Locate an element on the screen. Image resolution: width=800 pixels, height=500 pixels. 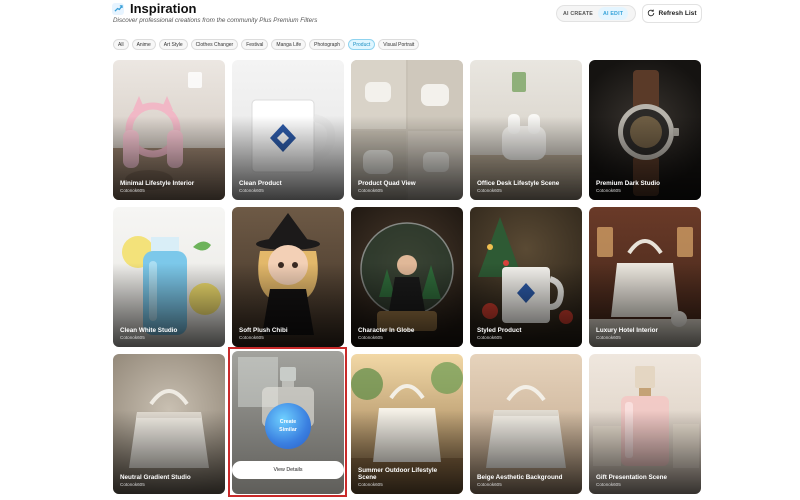
card-info: Beige Aesthetic Background Cotonok605 is located at coordinates (526, 480).